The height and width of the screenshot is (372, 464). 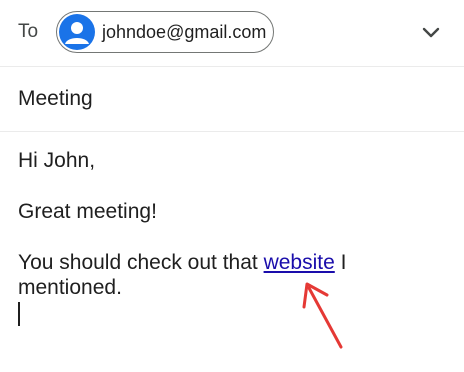 What do you see at coordinates (87, 211) in the screenshot?
I see `body-line: Great meeting!` at bounding box center [87, 211].